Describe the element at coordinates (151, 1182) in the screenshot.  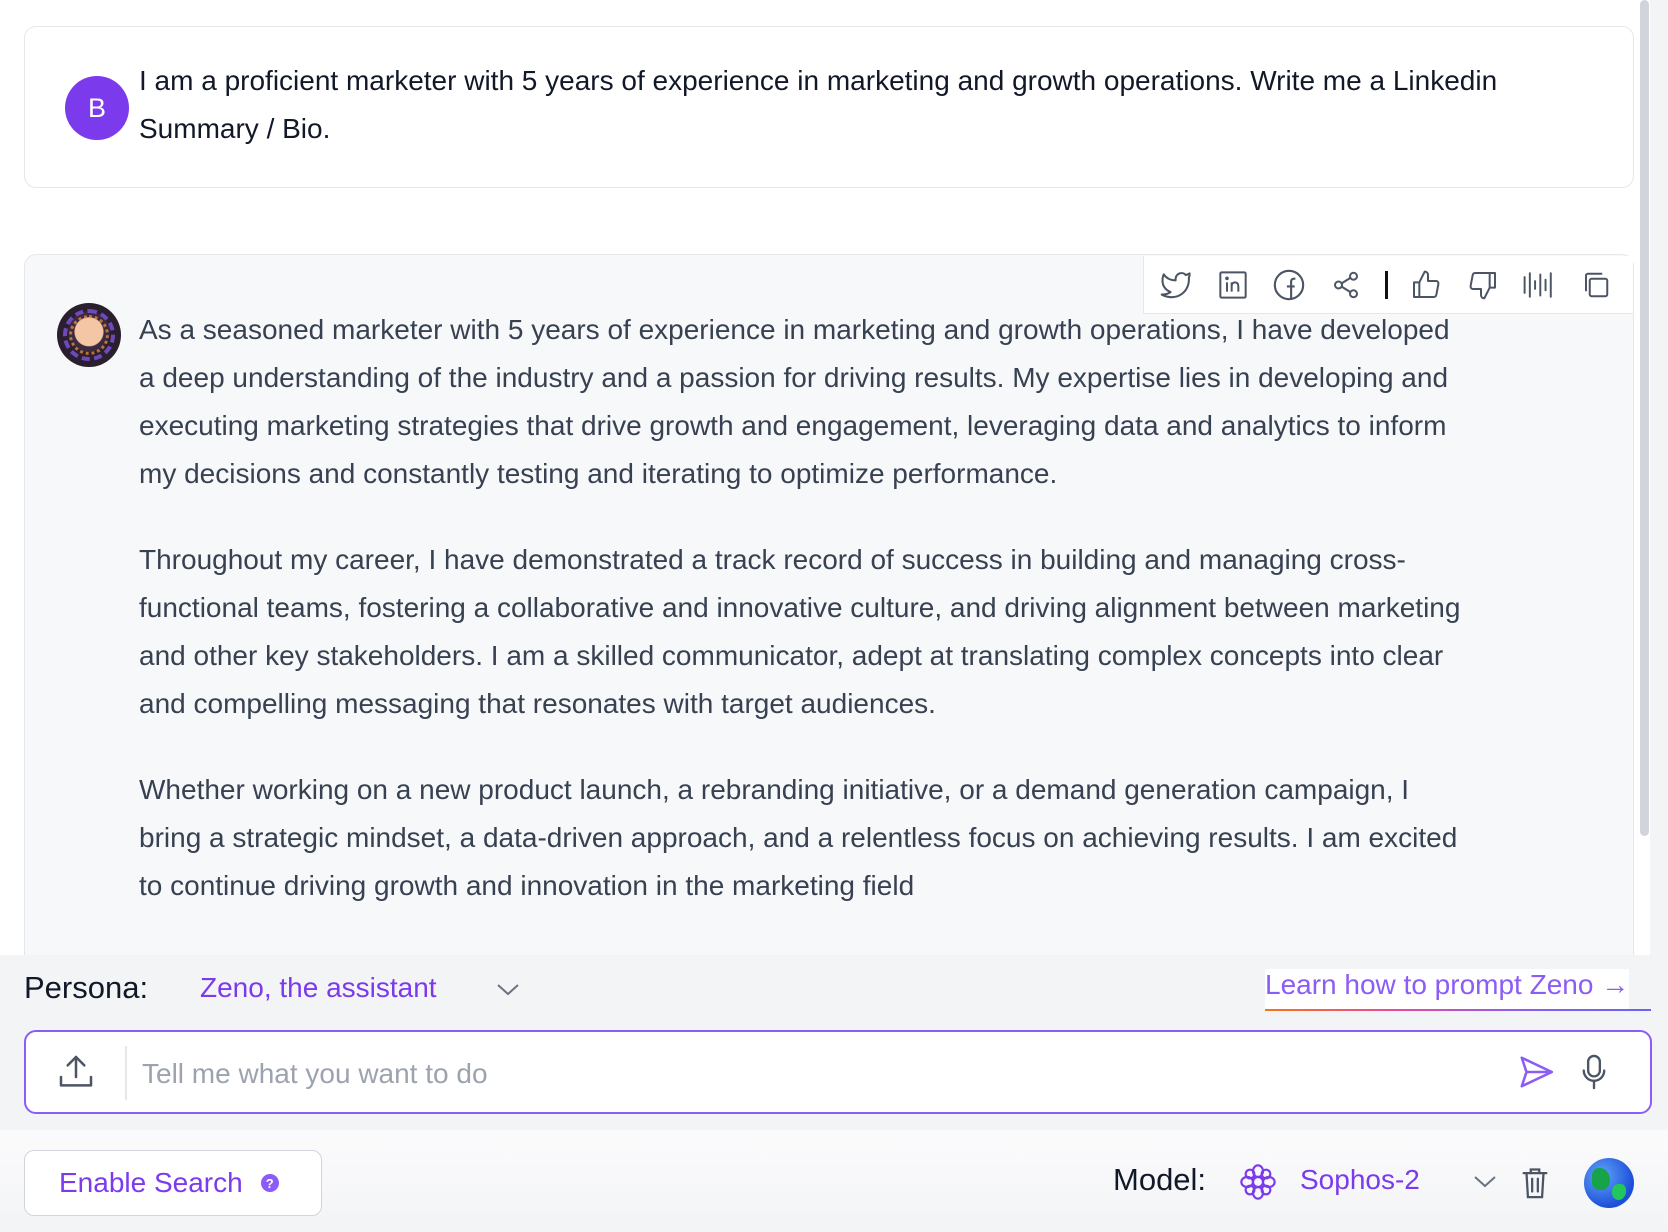
I see `enable-search-label: Enable Search` at that location.